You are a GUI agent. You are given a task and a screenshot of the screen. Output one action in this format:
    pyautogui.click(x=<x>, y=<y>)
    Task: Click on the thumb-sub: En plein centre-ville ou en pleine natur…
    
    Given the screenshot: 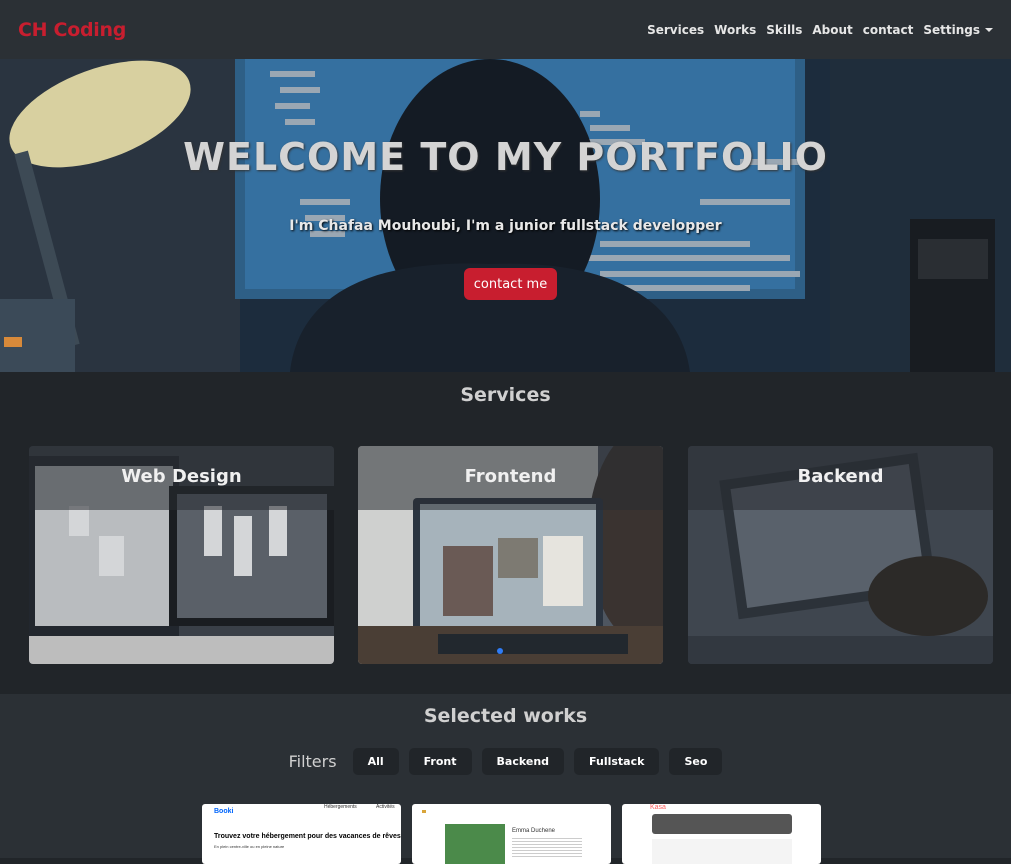 What is the action you would take?
    pyautogui.click(x=249, y=846)
    